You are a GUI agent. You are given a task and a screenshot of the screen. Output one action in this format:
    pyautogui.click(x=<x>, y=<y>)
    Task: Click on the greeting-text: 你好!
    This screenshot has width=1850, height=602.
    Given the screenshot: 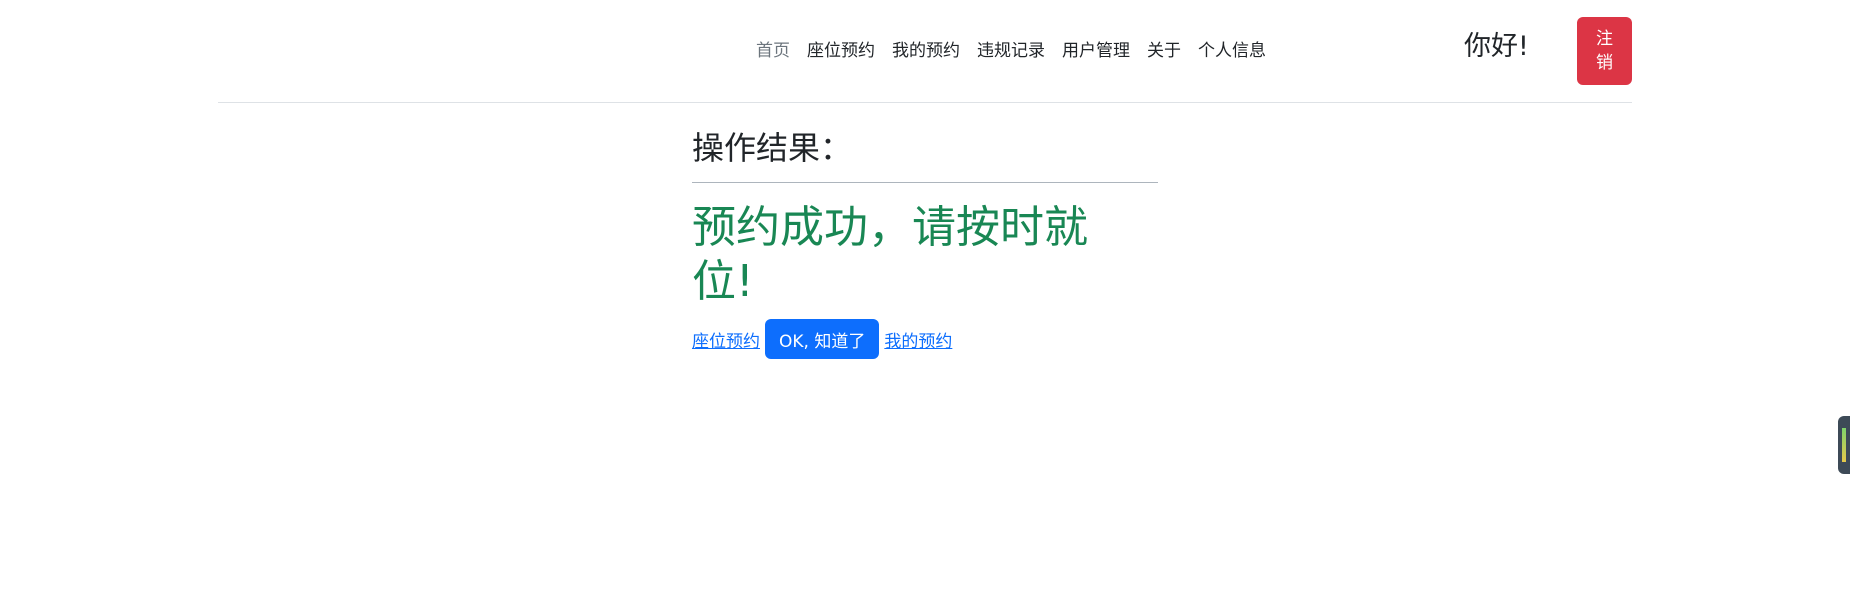 What is the action you would take?
    pyautogui.click(x=1496, y=46)
    